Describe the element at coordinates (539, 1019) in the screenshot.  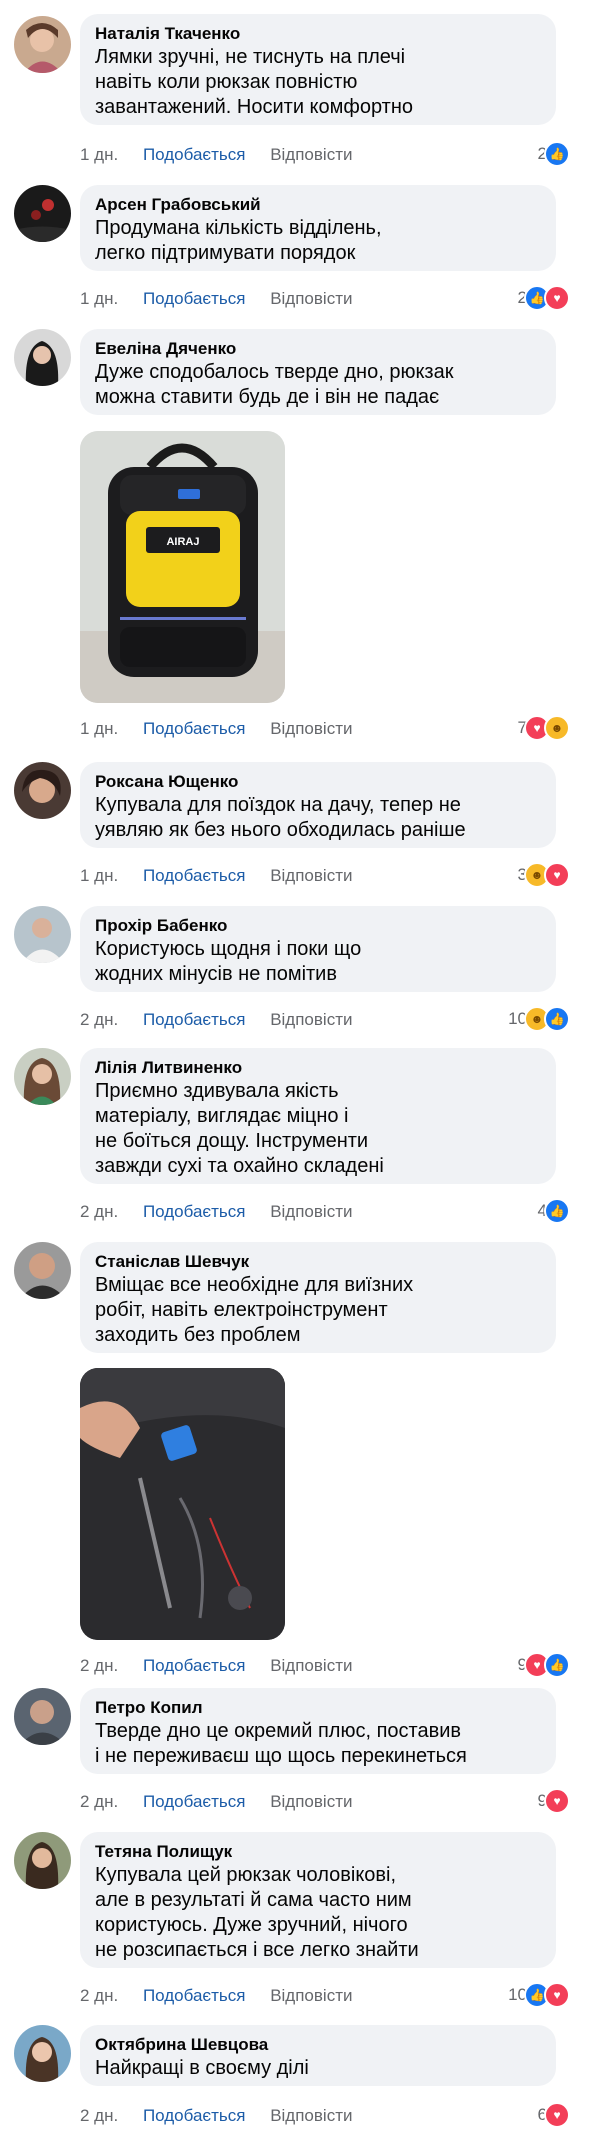
I see `reaction-summary: 10 ☻ 👍` at that location.